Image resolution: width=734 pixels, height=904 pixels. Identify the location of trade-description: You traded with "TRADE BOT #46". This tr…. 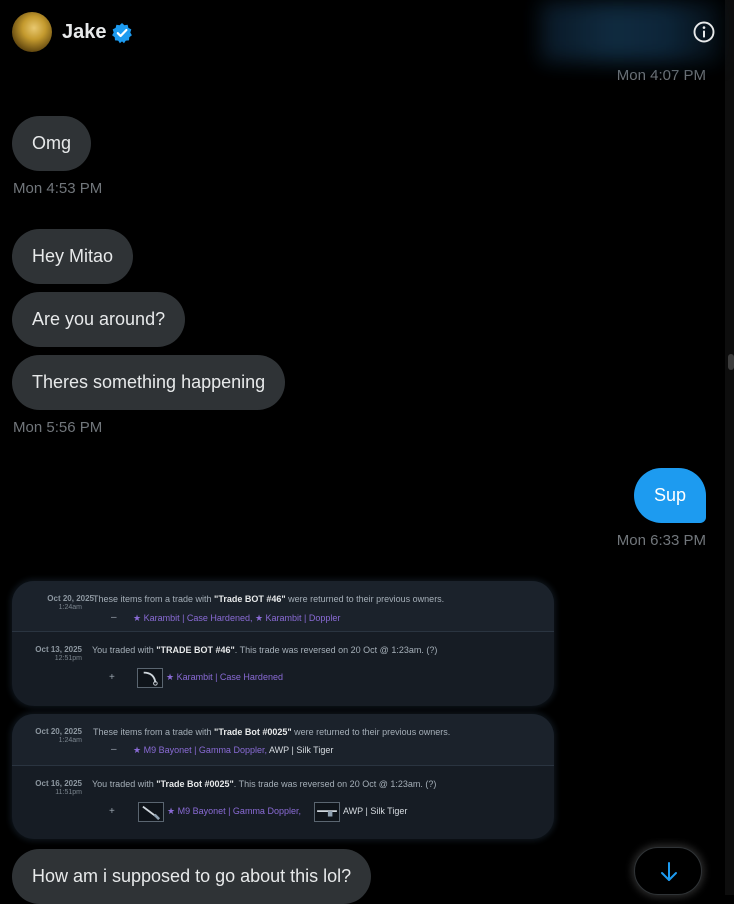
(265, 650).